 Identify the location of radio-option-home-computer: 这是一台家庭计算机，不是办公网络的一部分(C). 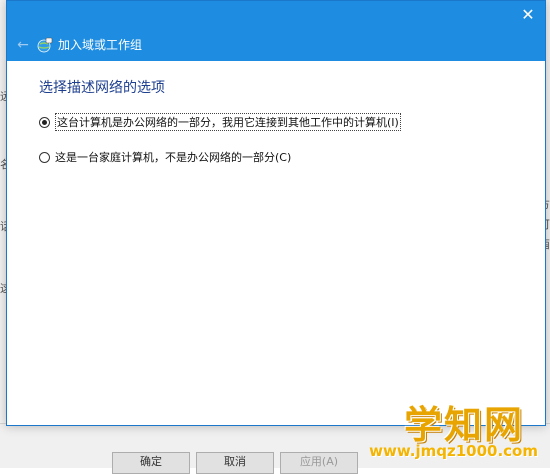
(165, 157).